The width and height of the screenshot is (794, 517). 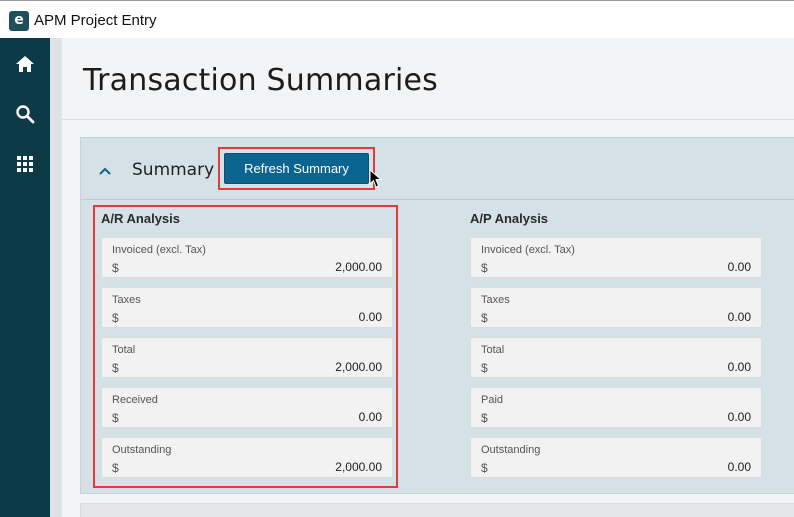 I want to click on page-title: Transaction Summaries, so click(x=261, y=80).